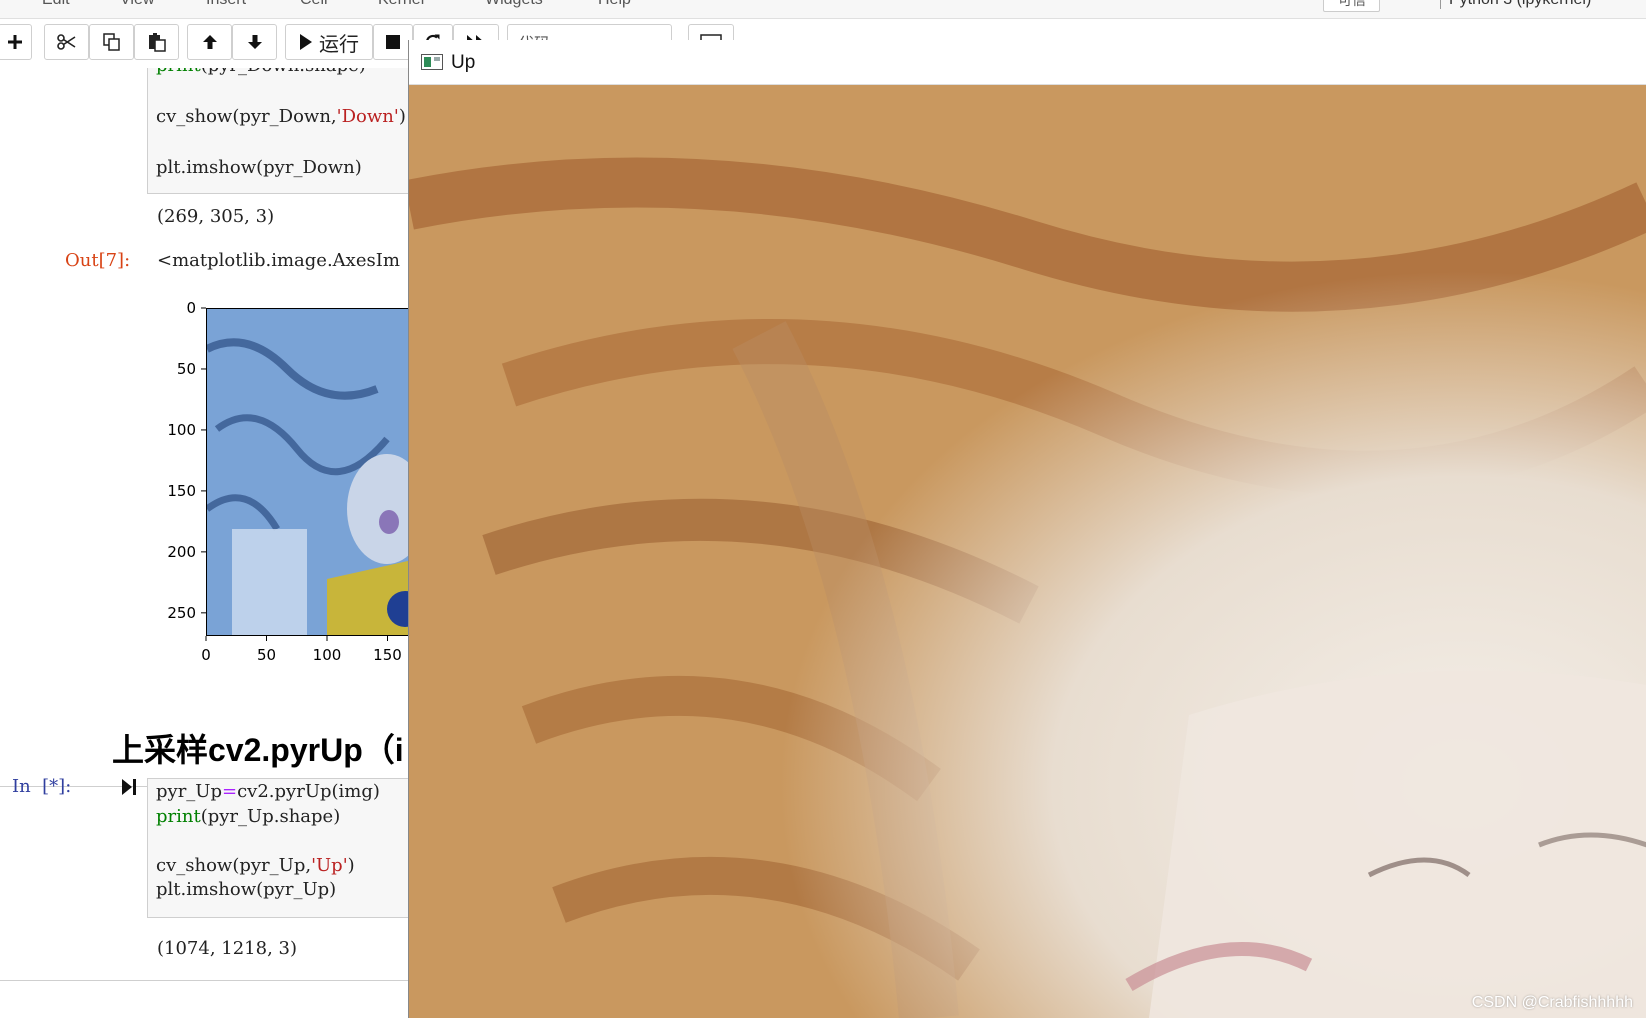 This screenshot has width=1646, height=1018. What do you see at coordinates (56, 4) in the screenshot?
I see `menu-edit: Edit` at bounding box center [56, 4].